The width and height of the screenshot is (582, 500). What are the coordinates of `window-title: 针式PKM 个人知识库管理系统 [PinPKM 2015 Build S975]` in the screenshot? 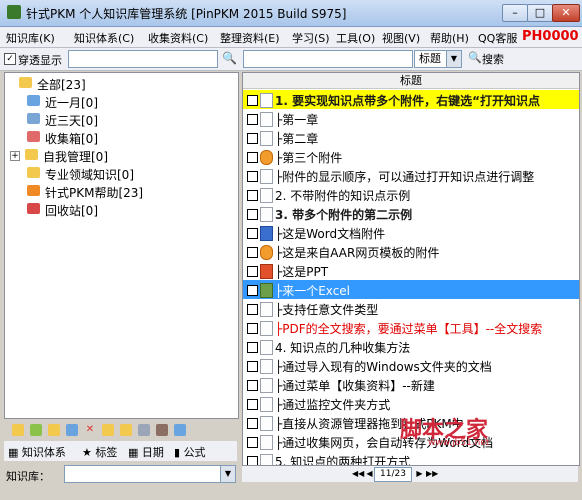 It's located at (186, 14).